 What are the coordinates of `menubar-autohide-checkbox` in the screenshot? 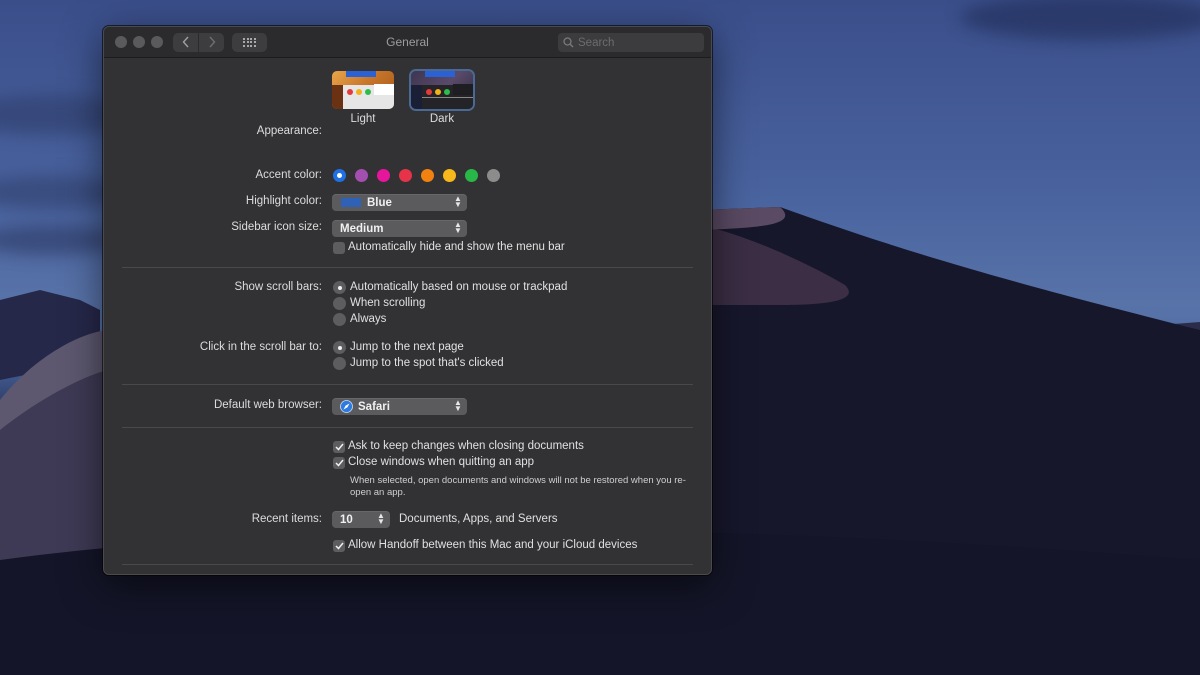 It's located at (339, 248).